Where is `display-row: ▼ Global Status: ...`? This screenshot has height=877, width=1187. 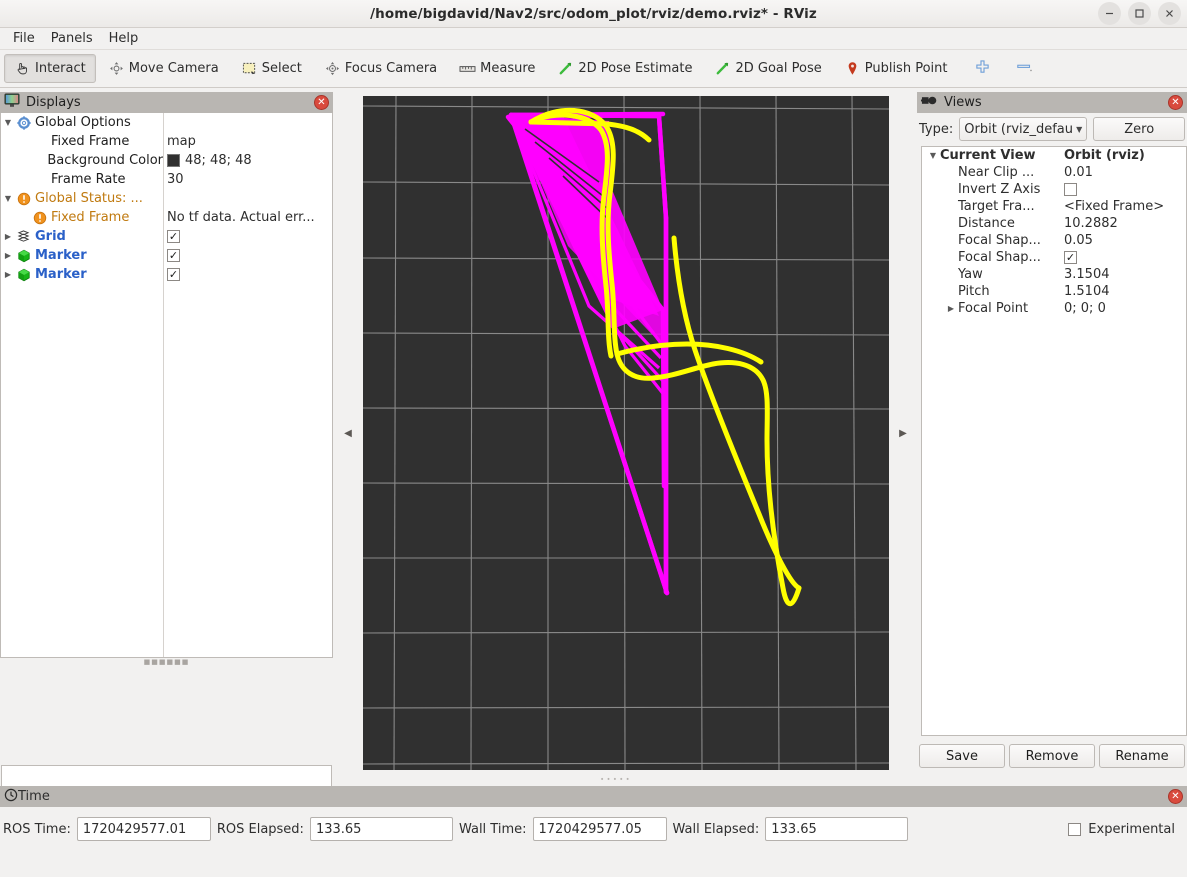 display-row: ▼ Global Status: ... is located at coordinates (166, 198).